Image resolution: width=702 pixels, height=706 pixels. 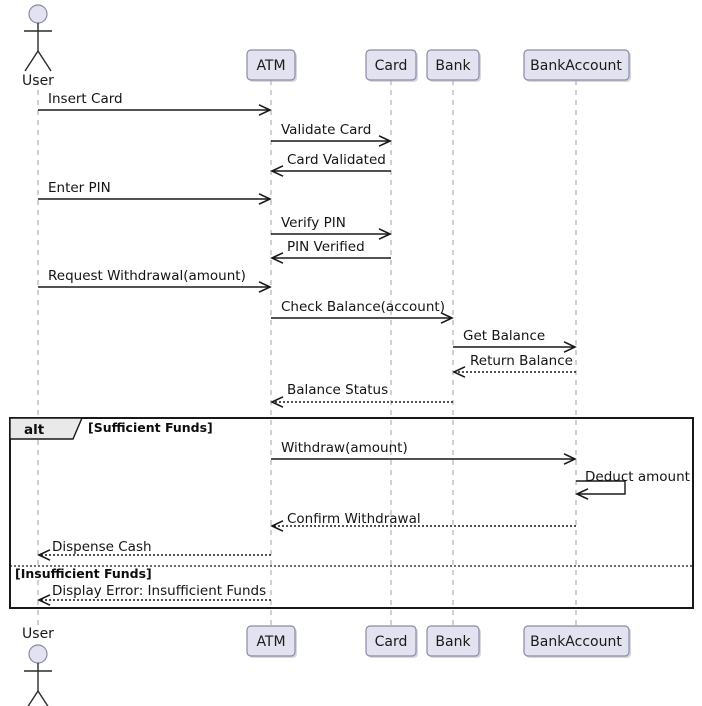 What do you see at coordinates (83, 573) in the screenshot?
I see `fragment-guard-label-1: [Insufficient Funds]` at bounding box center [83, 573].